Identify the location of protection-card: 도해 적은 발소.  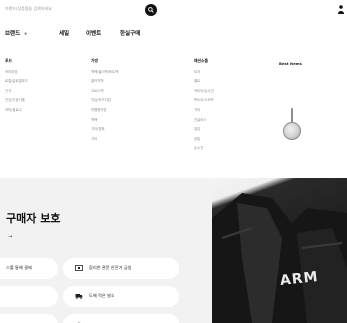
(121, 296).